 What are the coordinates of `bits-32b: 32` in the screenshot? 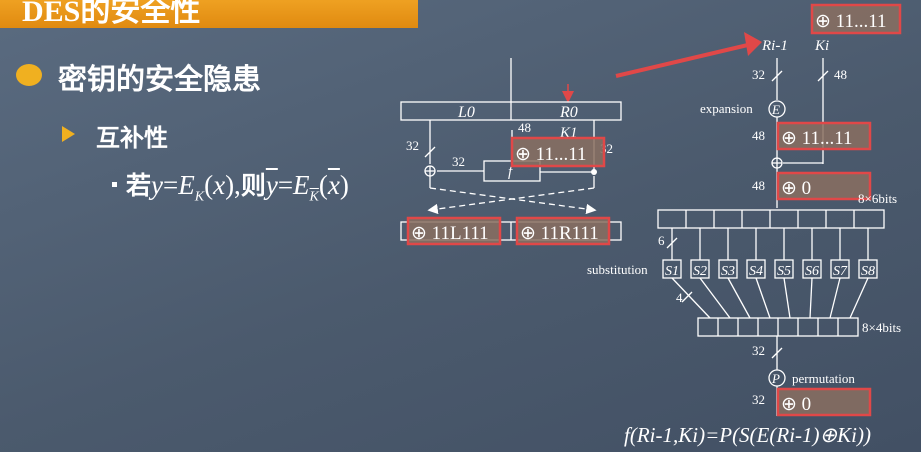 It's located at (458, 161).